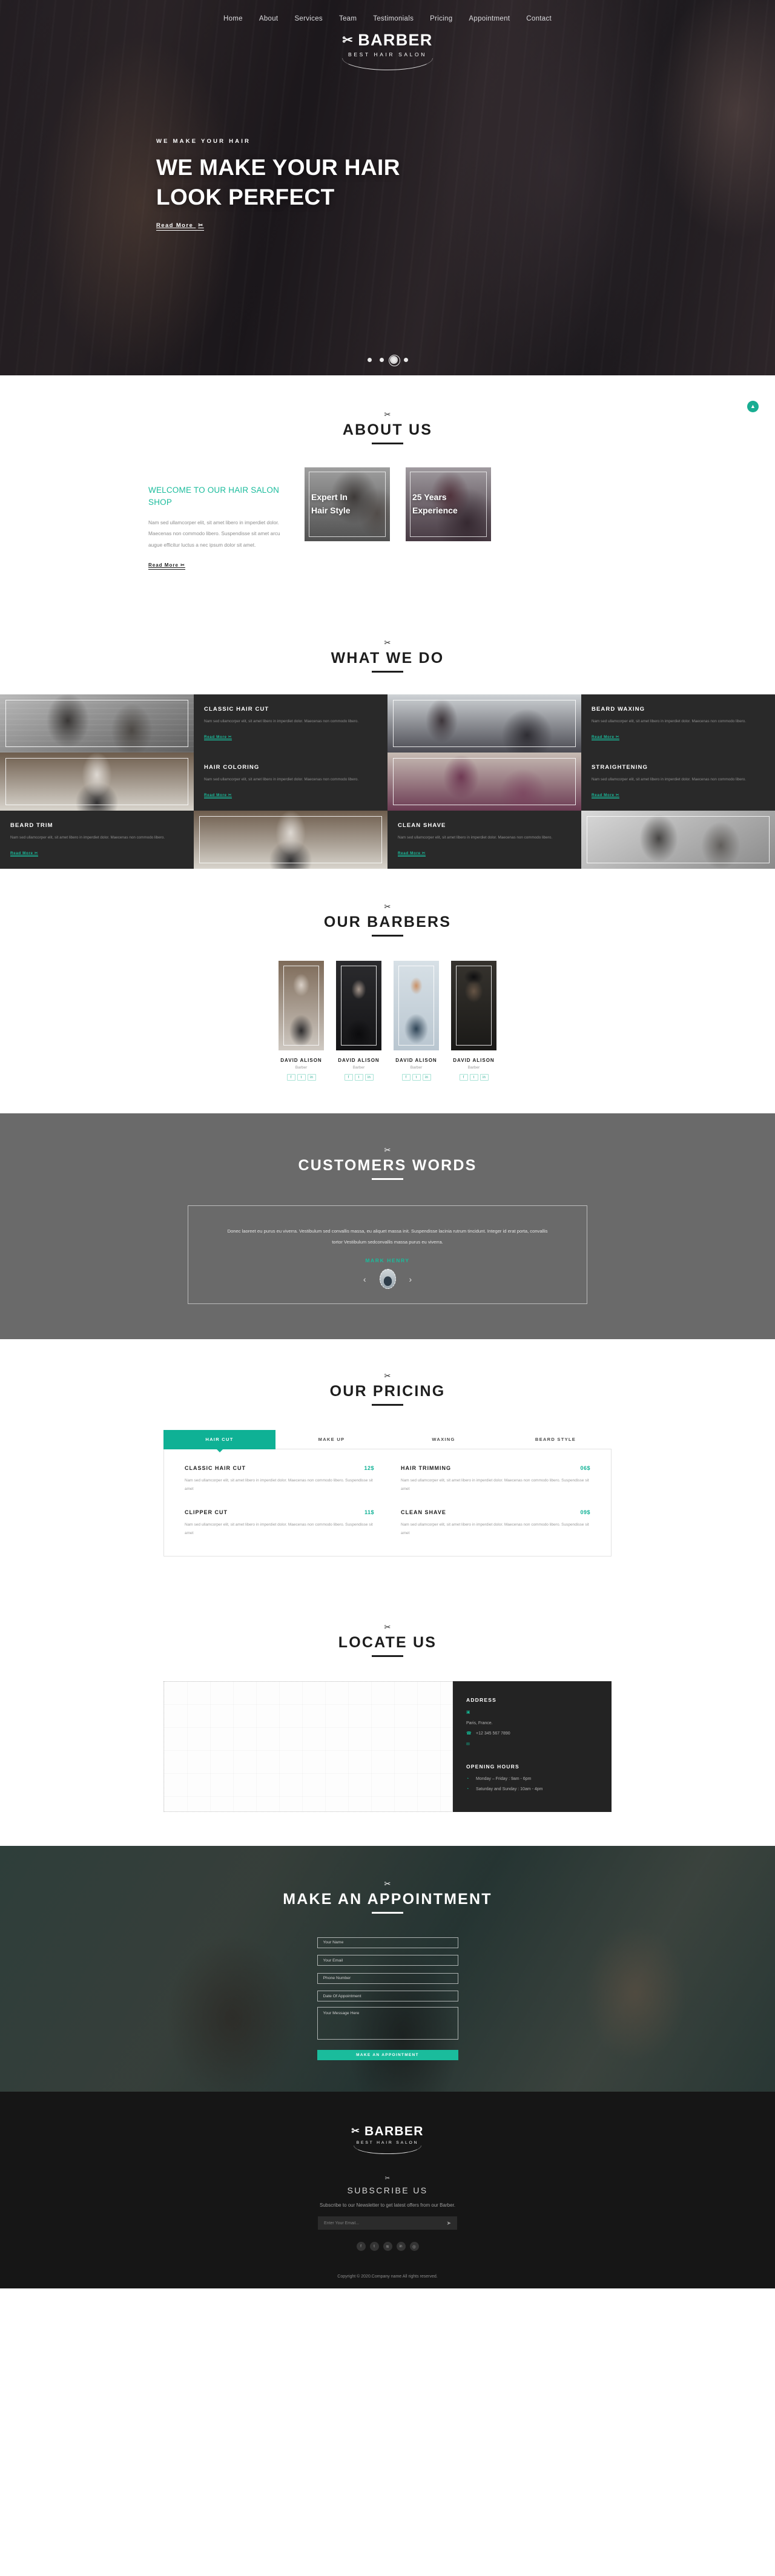 The width and height of the screenshot is (775, 2576). What do you see at coordinates (532, 1734) in the screenshot?
I see `phone-row: ☎ +12 345 567 7890` at bounding box center [532, 1734].